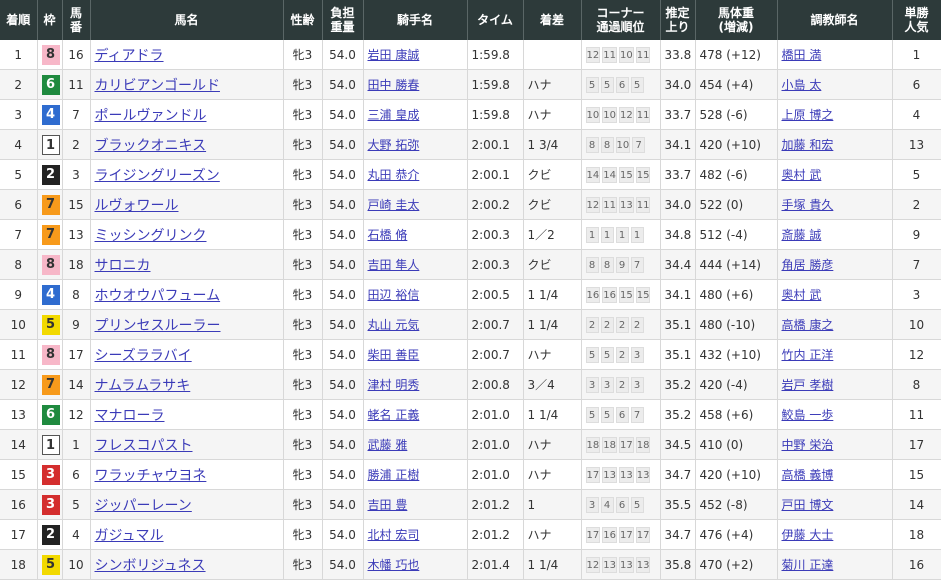 The height and width of the screenshot is (584, 941). I want to click on last3f-cell: 35.2, so click(678, 384).